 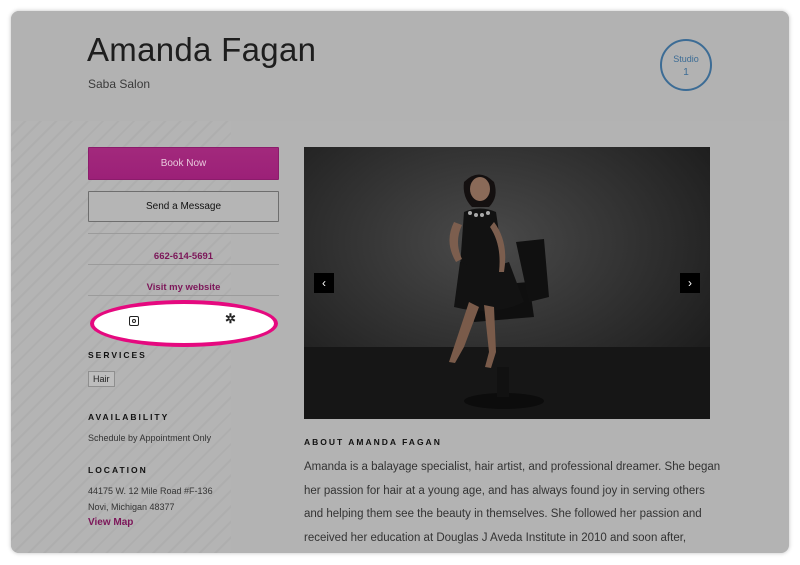 I want to click on instagram-icon, so click(x=134, y=321).